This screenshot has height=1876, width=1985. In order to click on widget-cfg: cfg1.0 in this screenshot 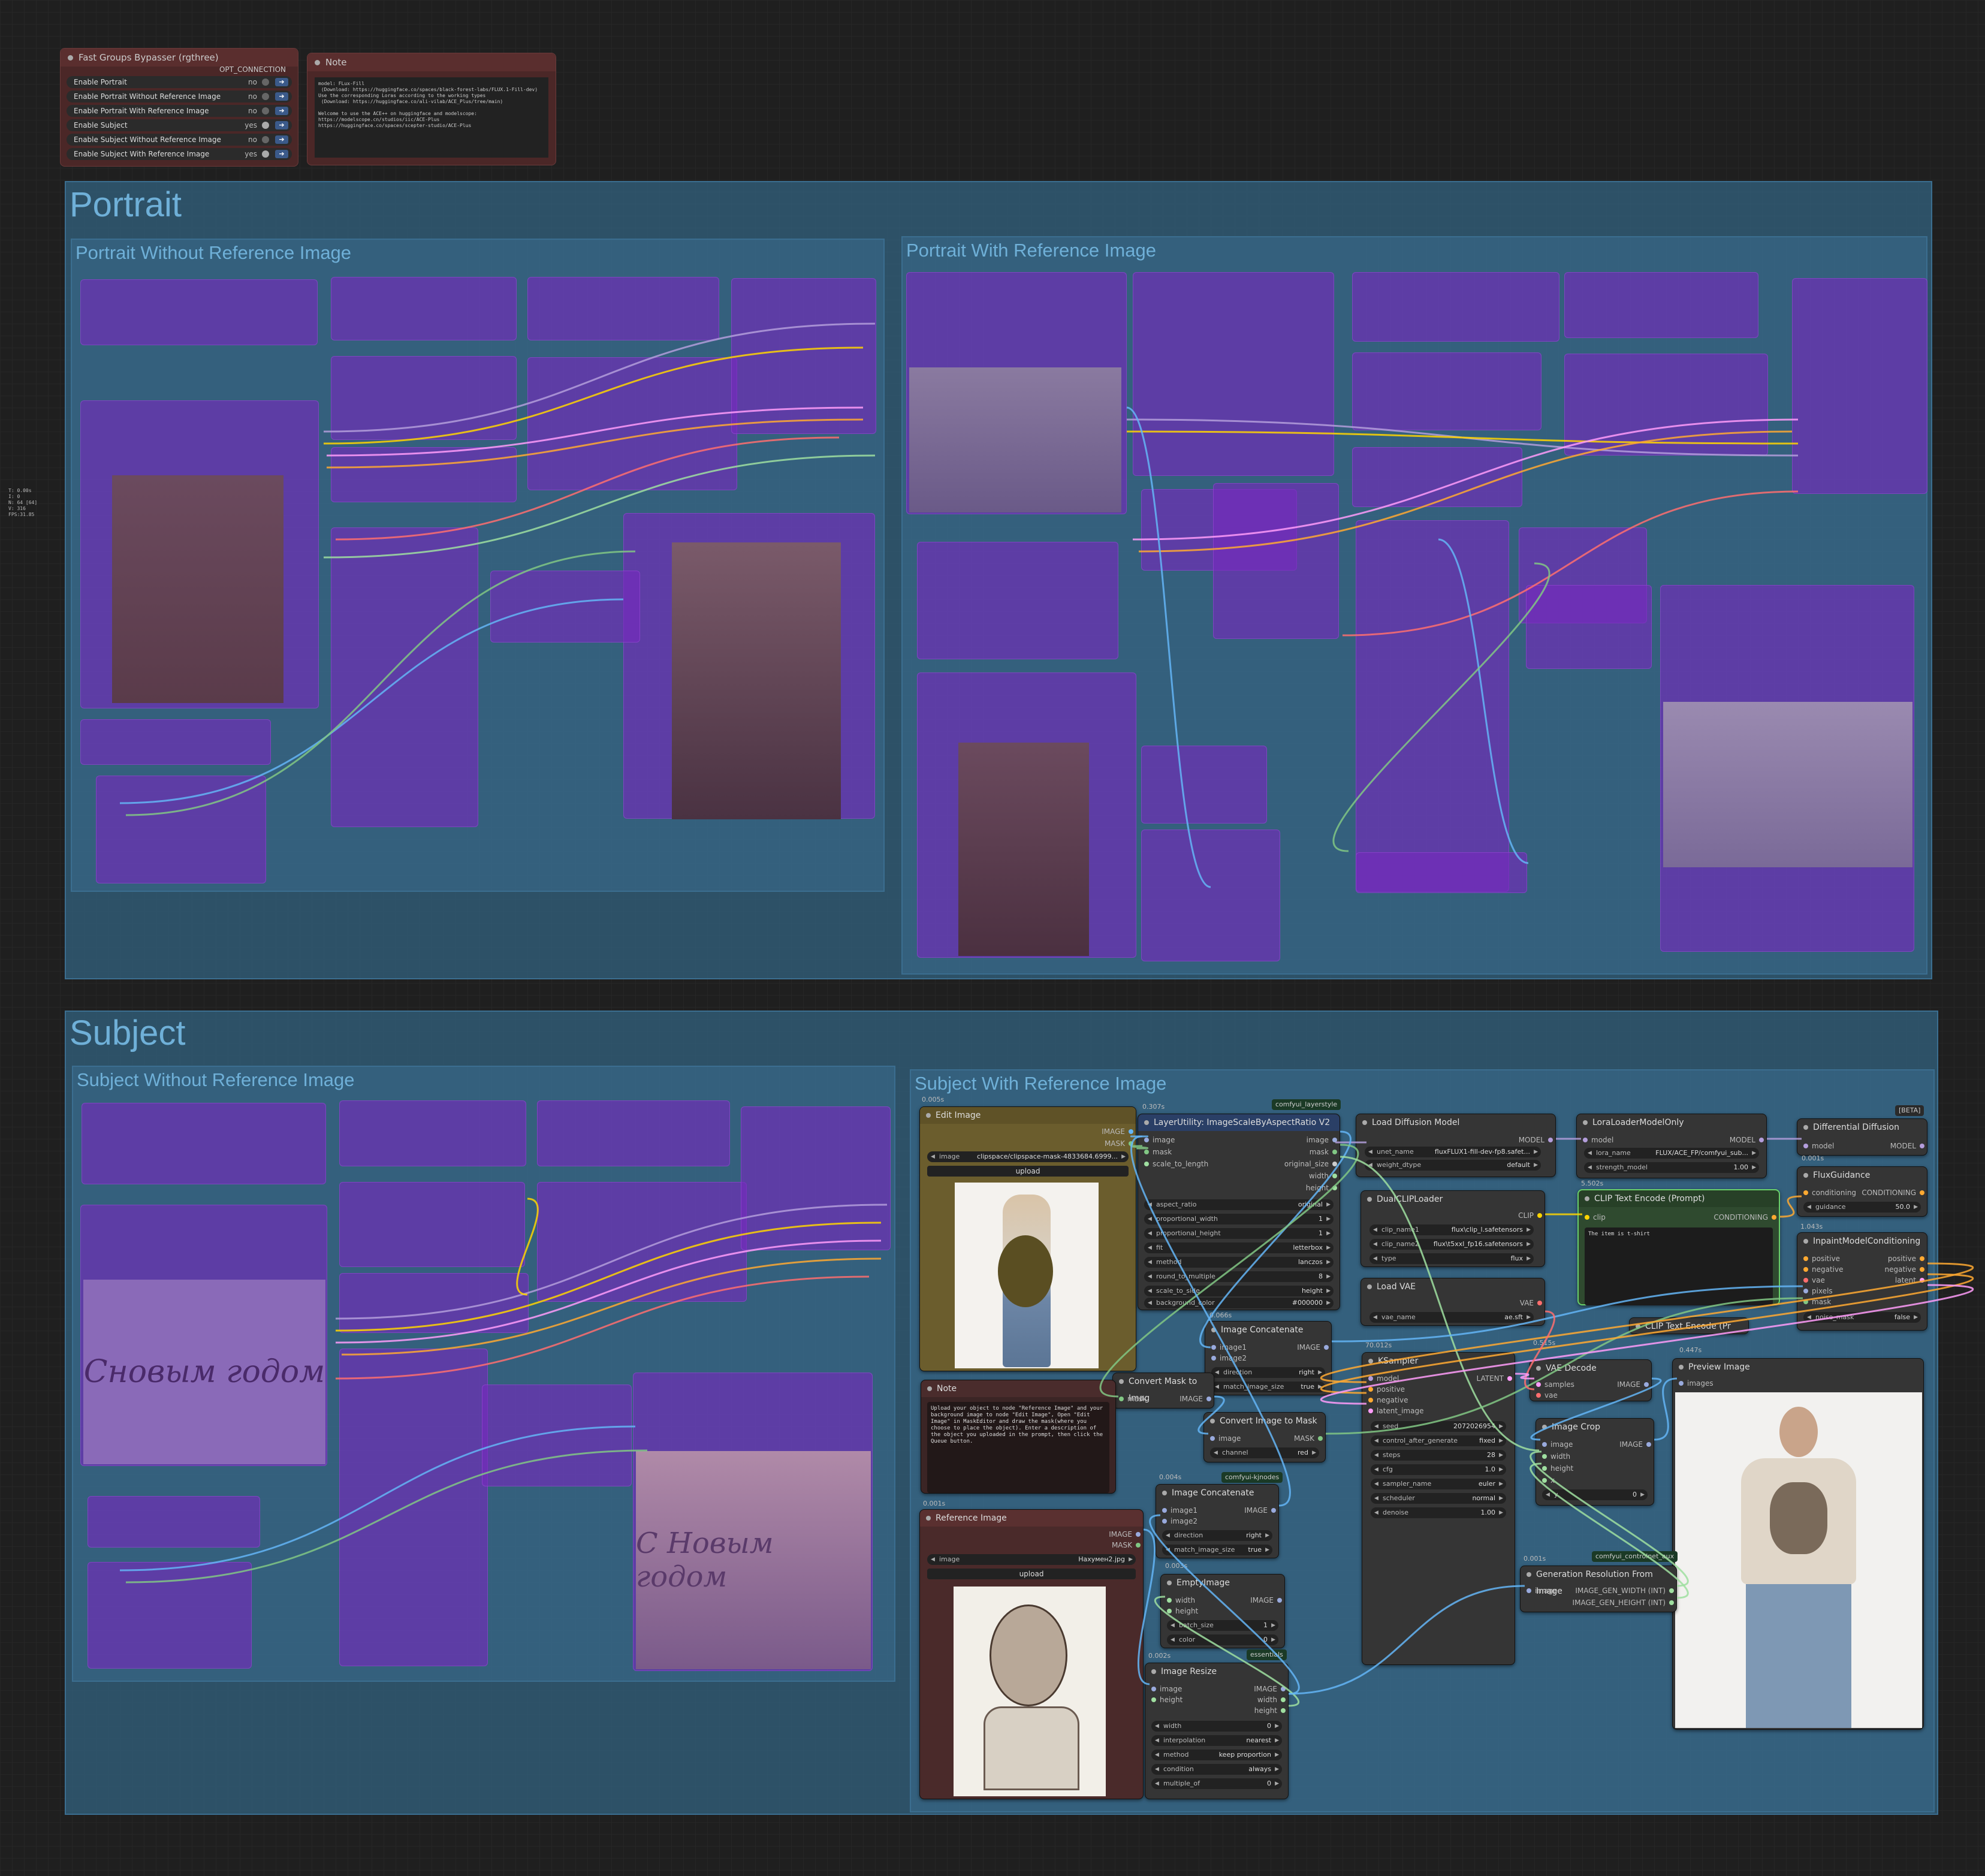, I will do `click(1439, 1469)`.